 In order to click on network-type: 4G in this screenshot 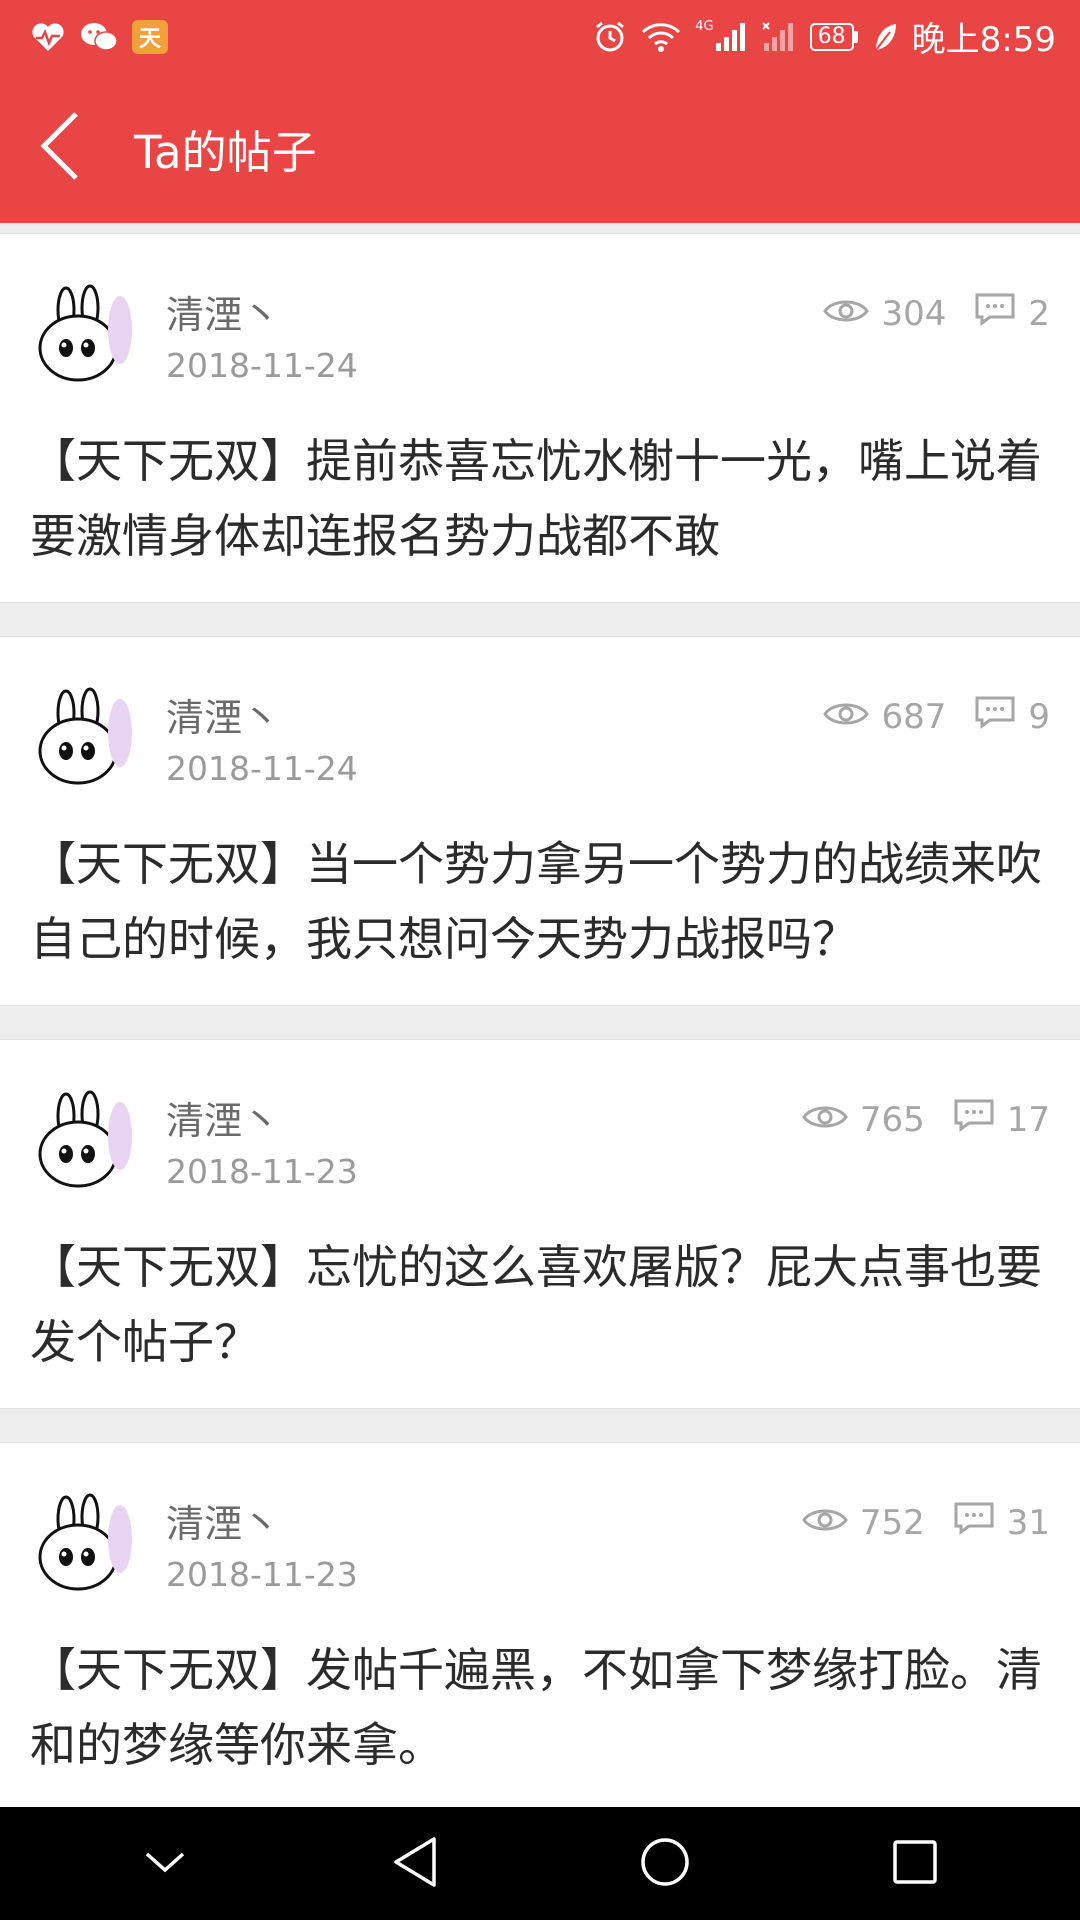, I will do `click(704, 26)`.